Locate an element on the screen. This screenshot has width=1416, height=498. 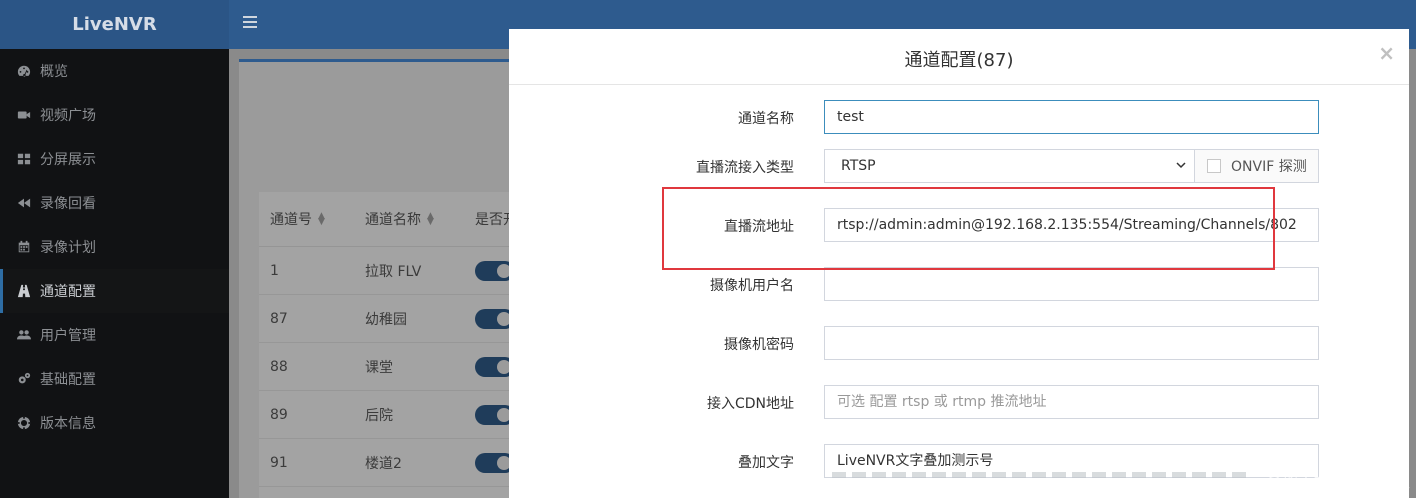
camera-password-label: 摄像机密码 is located at coordinates (759, 345).